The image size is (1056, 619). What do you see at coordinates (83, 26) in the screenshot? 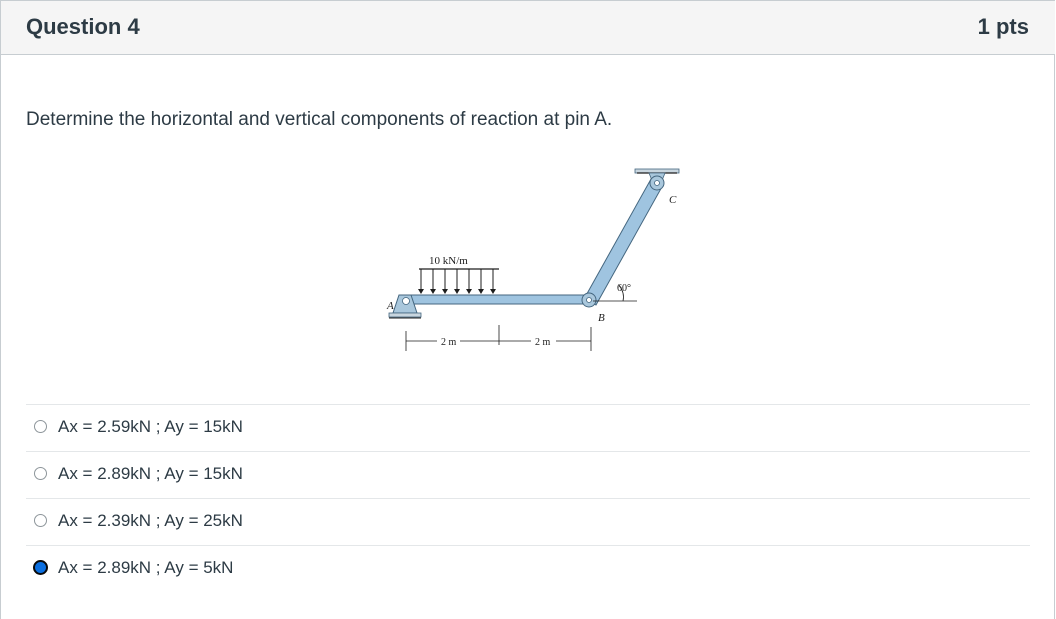
I see `question-title: Question 4` at bounding box center [83, 26].